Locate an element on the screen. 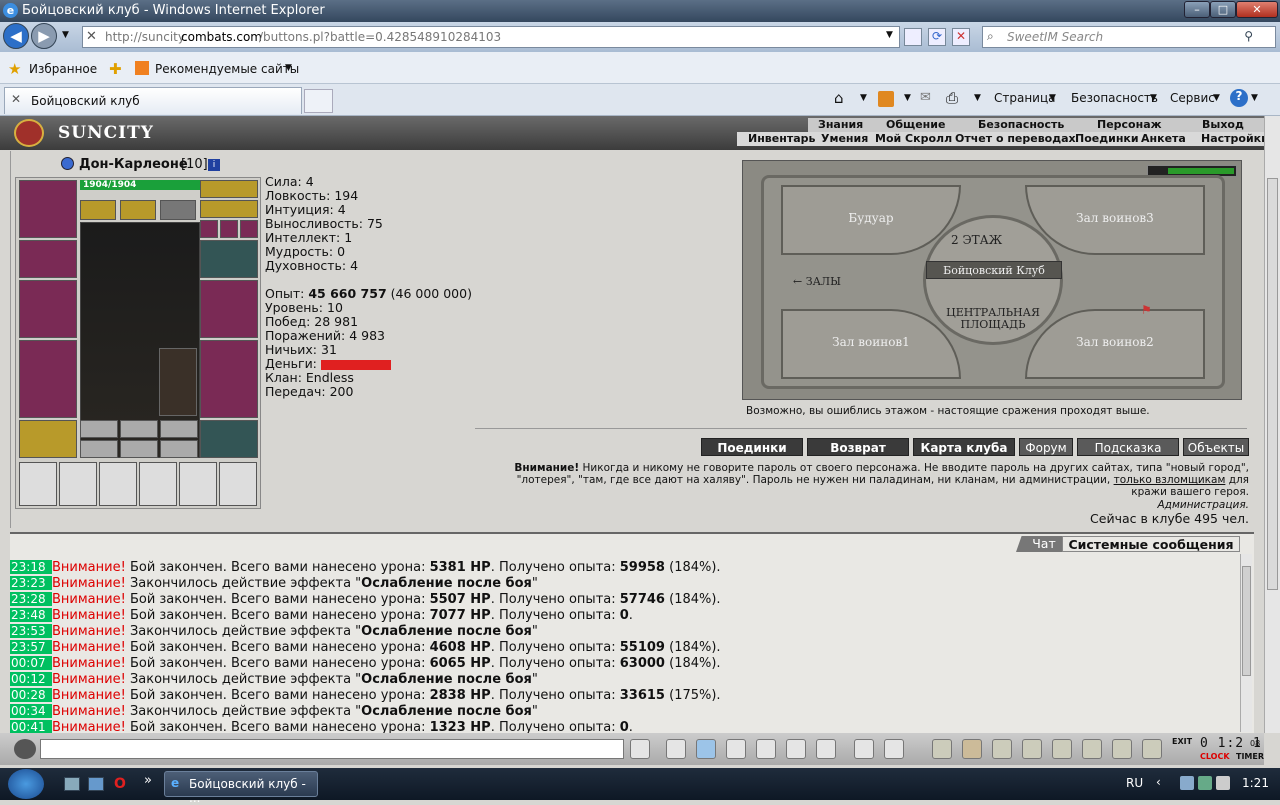  tray-expand-icon: ‹ is located at coordinates (1158, 782).